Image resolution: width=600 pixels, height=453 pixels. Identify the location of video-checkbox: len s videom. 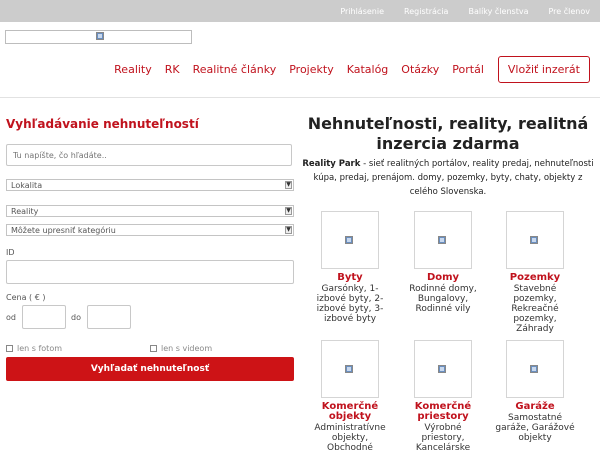
(181, 348).